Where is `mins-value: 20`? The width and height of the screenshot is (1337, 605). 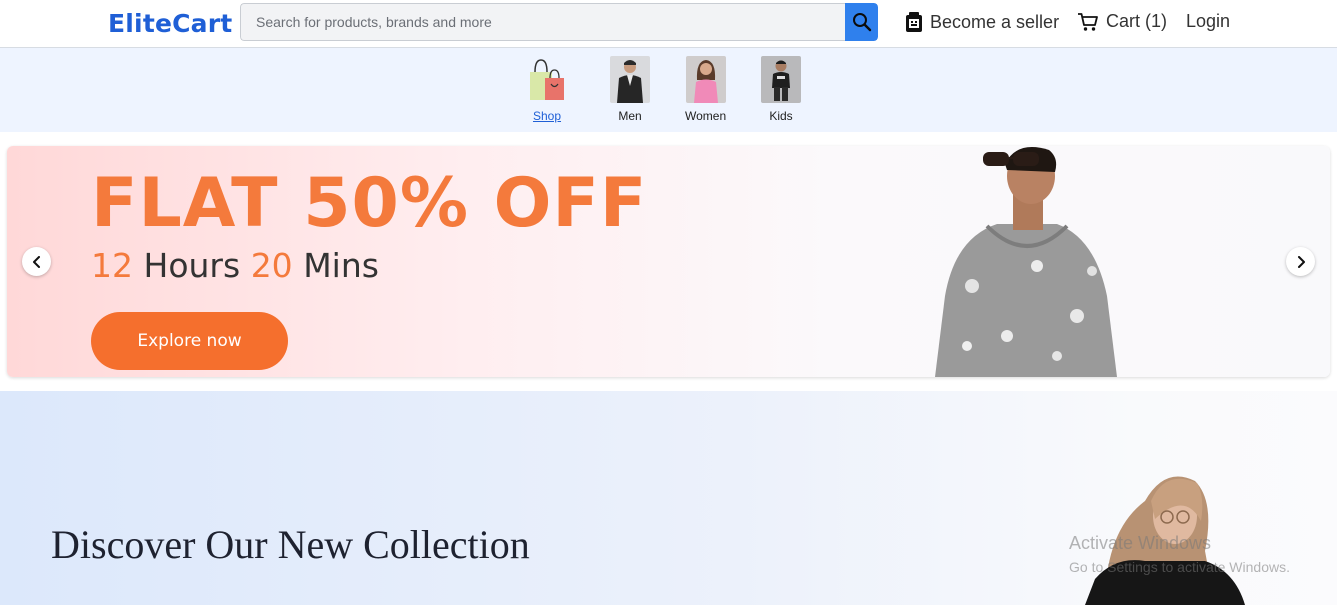
mins-value: 20 is located at coordinates (271, 265).